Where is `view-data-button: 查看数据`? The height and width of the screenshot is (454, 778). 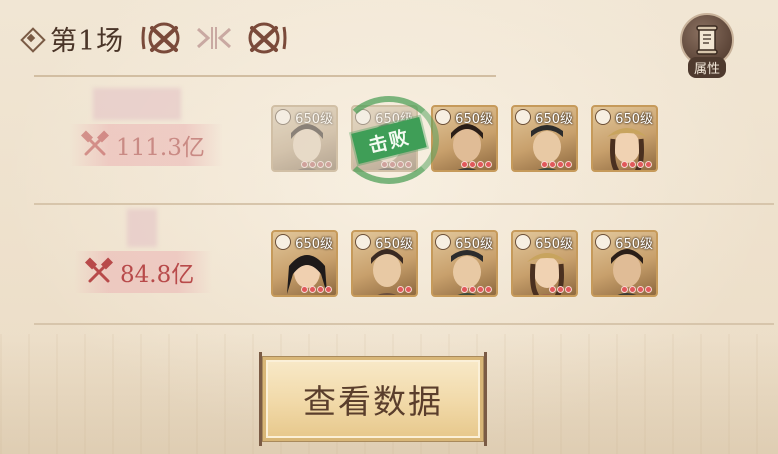
view-data-button: 查看数据 is located at coordinates (373, 399).